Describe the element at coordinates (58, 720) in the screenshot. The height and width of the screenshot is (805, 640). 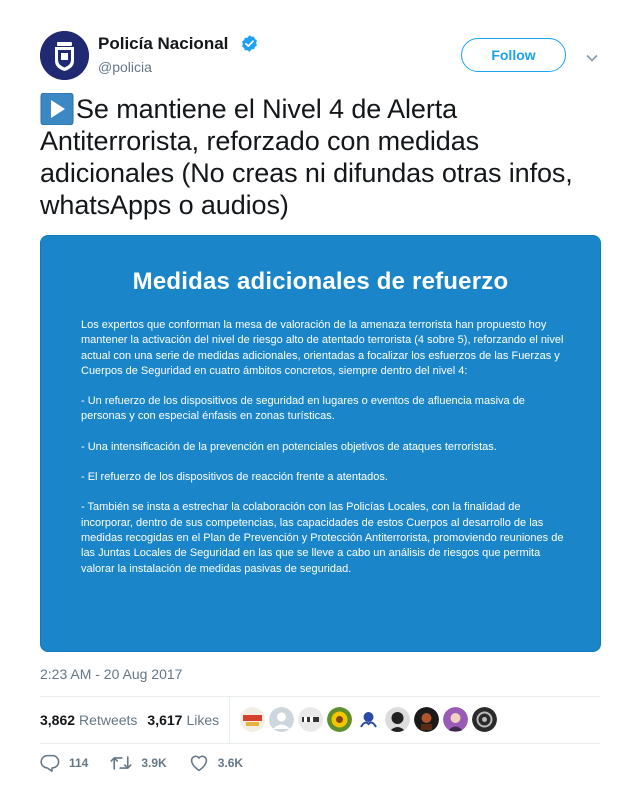
I see `retweets-count: 3,862` at that location.